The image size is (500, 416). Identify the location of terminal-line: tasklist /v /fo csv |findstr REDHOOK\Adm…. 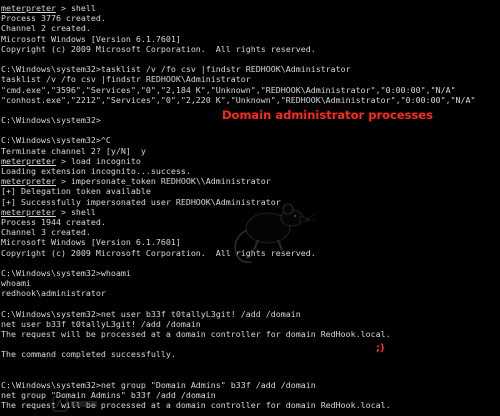
(126, 79).